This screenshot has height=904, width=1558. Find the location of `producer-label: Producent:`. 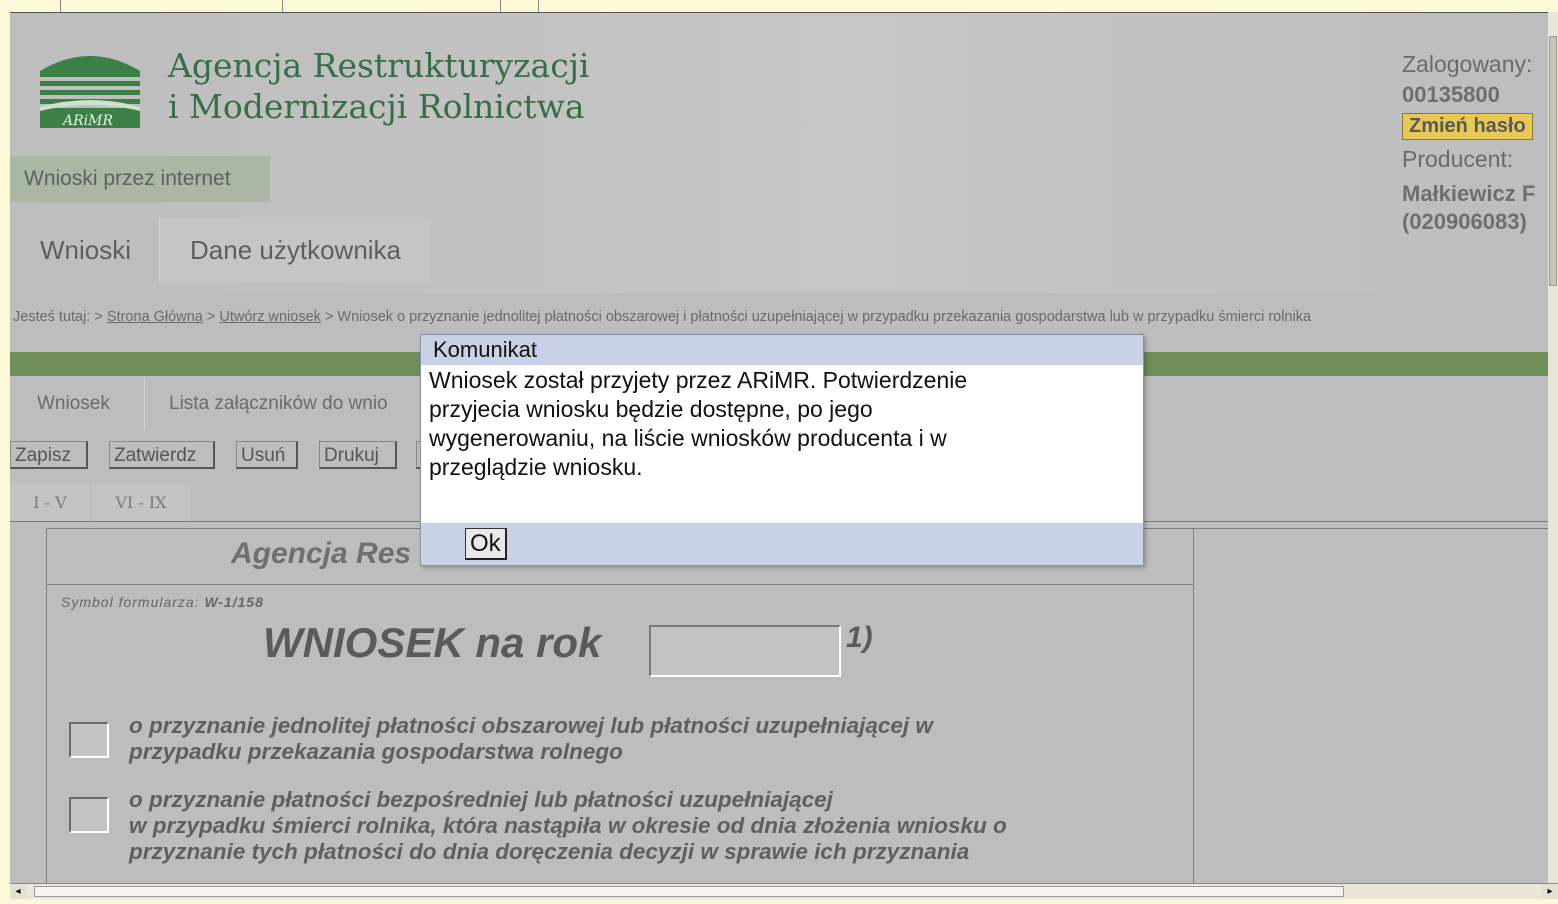

producer-label: Producent: is located at coordinates (1458, 159).